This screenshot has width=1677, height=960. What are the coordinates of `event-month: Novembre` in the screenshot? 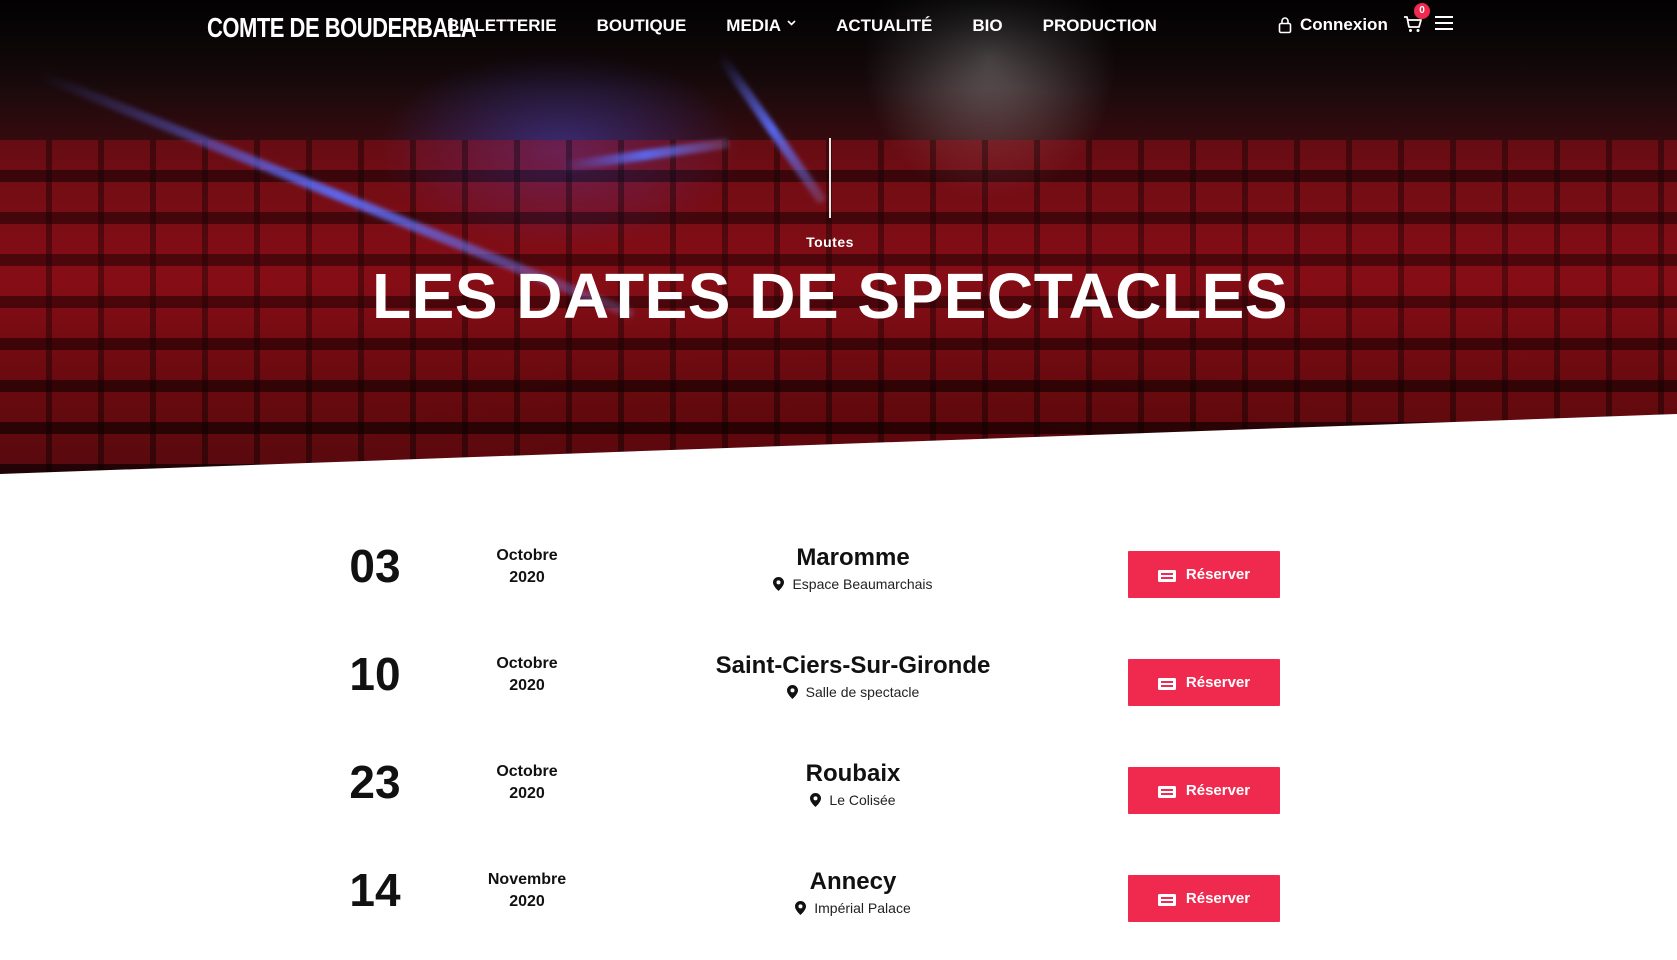 It's located at (527, 879).